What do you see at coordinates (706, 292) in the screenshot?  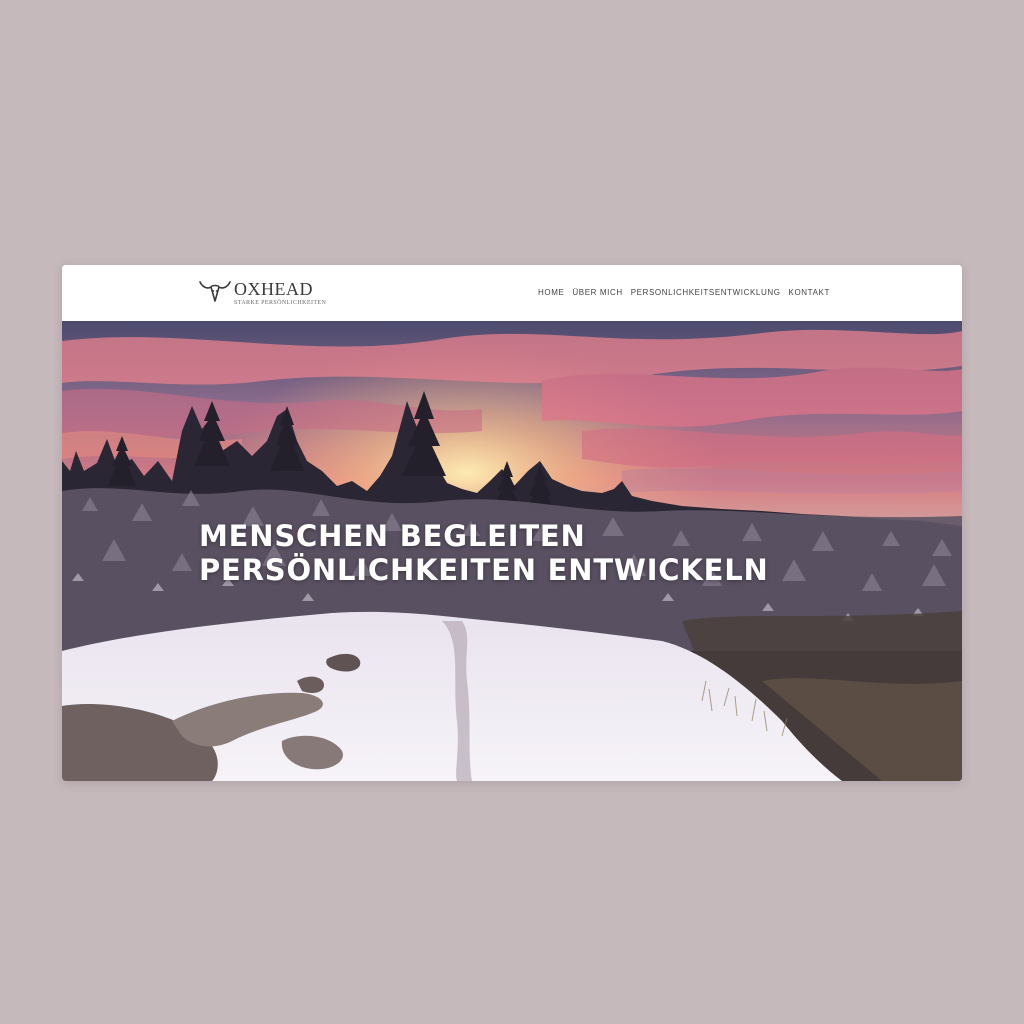 I see `nav-item-persoenlichkeitsentwicklung: PERSONLICHKEITSENTWICKLUNG` at bounding box center [706, 292].